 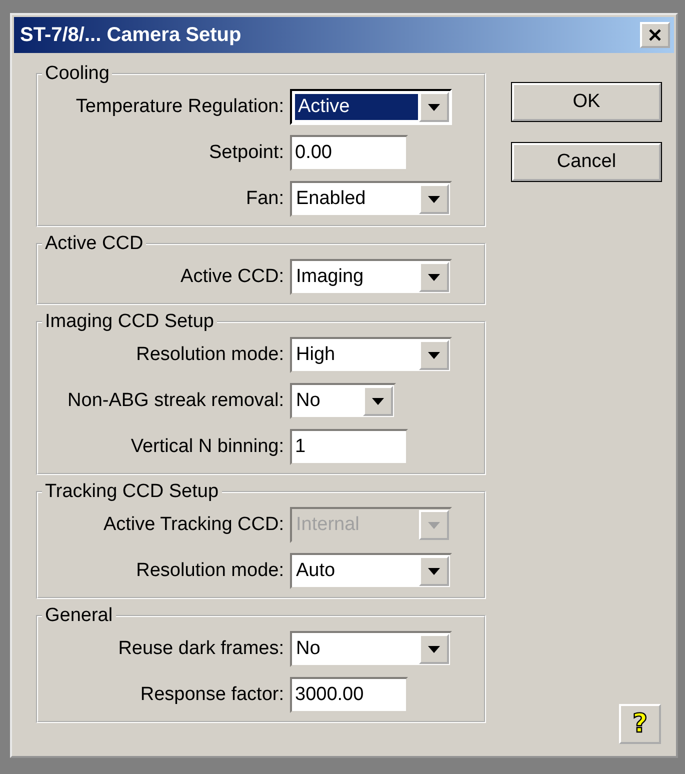 I want to click on dialog-button: Cancel, so click(x=586, y=162).